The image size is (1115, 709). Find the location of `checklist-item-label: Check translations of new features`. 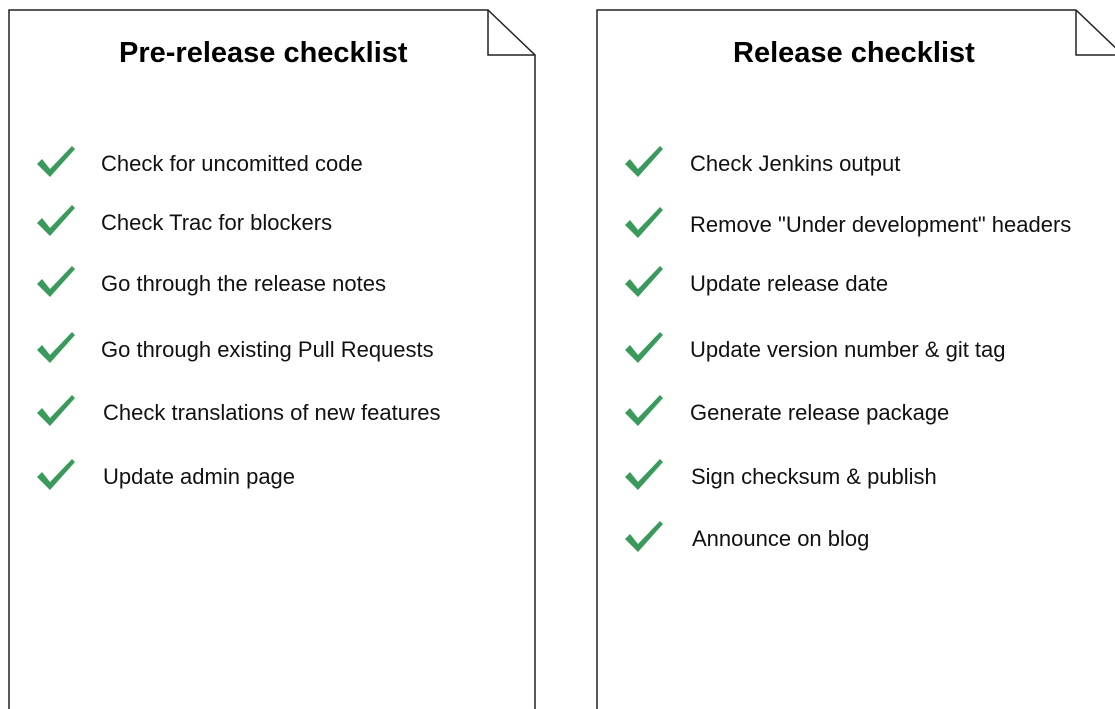

checklist-item-label: Check translations of new features is located at coordinates (272, 412).